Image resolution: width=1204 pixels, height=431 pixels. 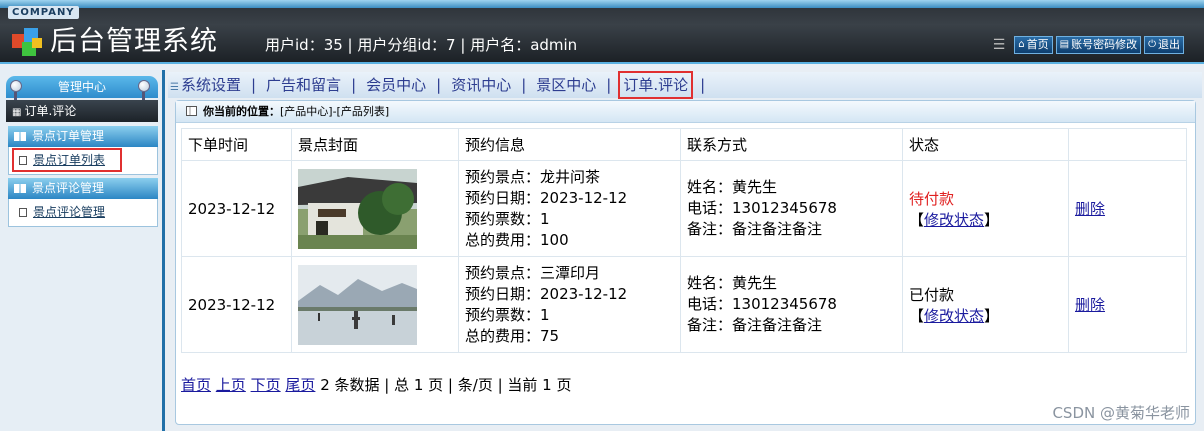 I want to click on pagination: 首页 上页 下页 尾页 2 条数据 | 总 1 页 | 条/页 | 当前 1 页, so click(x=376, y=384).